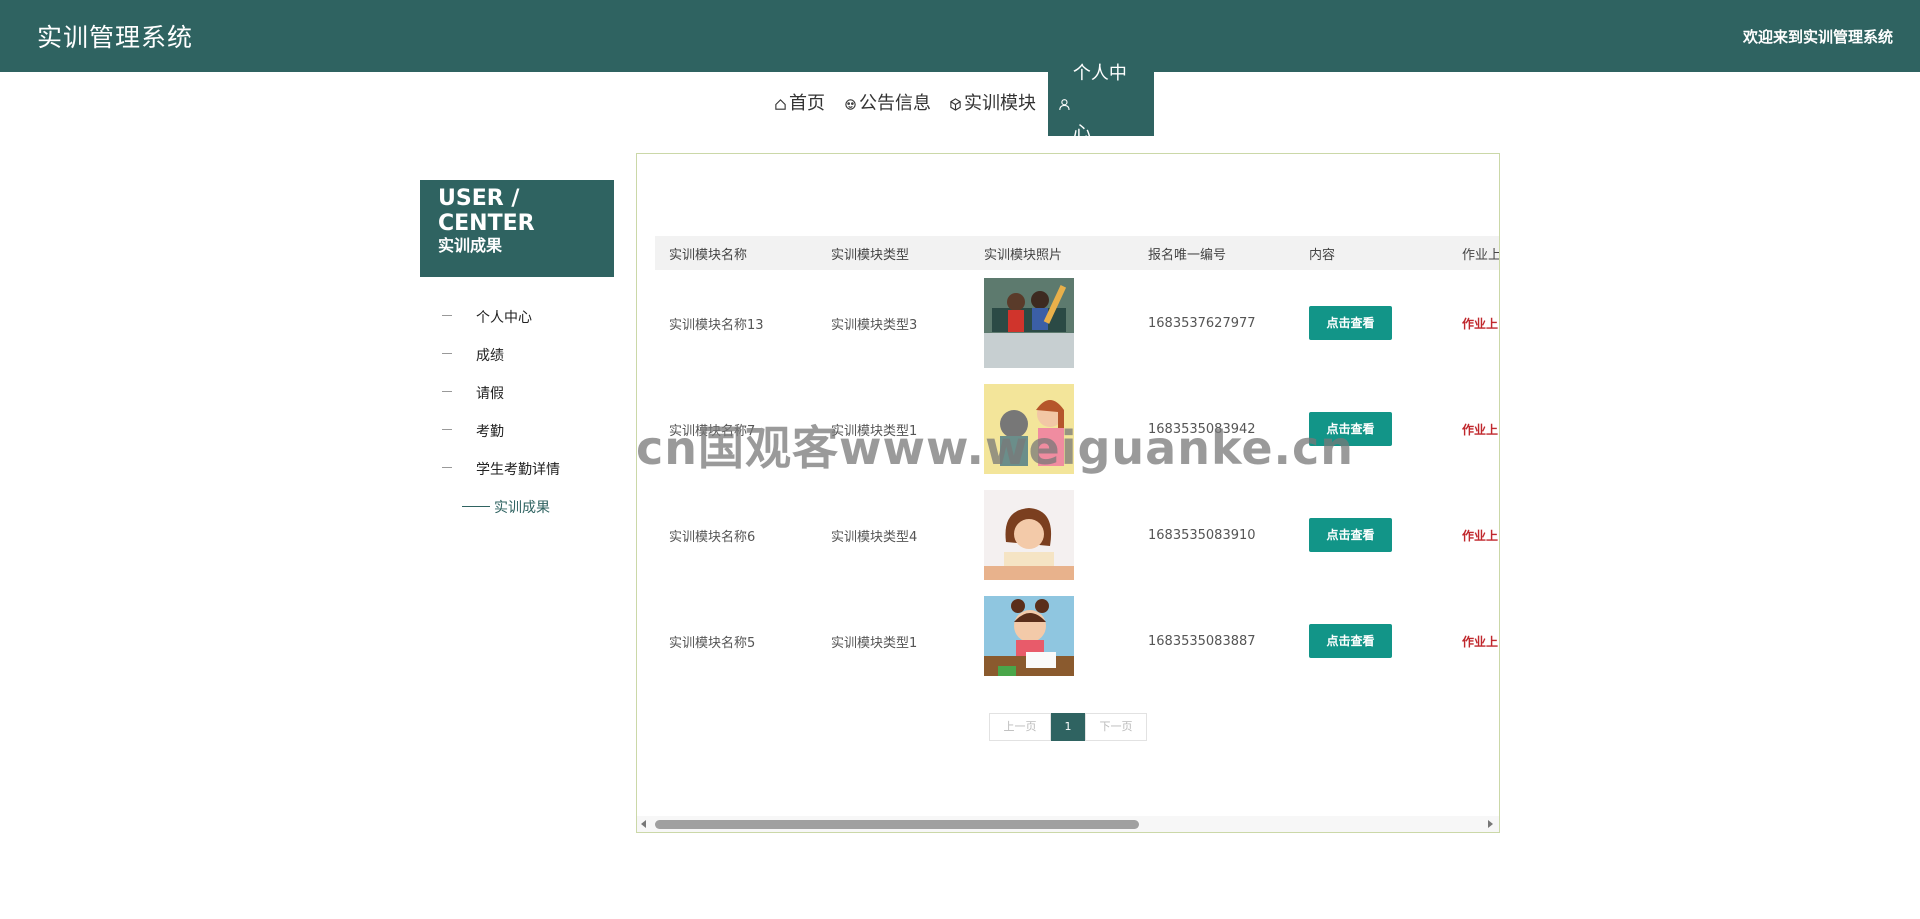  Describe the element at coordinates (490, 394) in the screenshot. I see `sidebar-item-label: 请假` at that location.